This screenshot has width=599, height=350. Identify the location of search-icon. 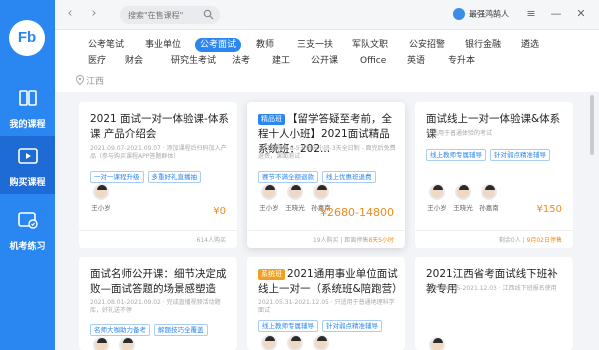
(208, 14).